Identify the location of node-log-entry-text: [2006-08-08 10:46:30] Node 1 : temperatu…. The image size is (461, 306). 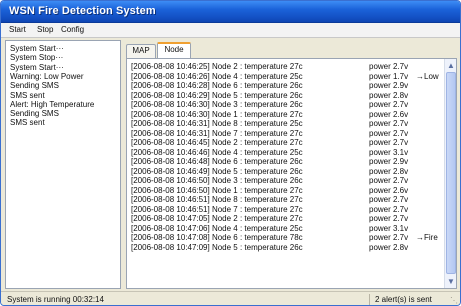
(217, 114).